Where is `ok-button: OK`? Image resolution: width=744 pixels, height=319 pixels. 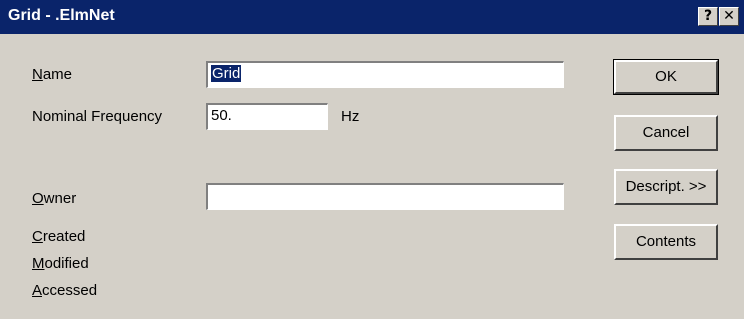
ok-button: OK is located at coordinates (666, 77).